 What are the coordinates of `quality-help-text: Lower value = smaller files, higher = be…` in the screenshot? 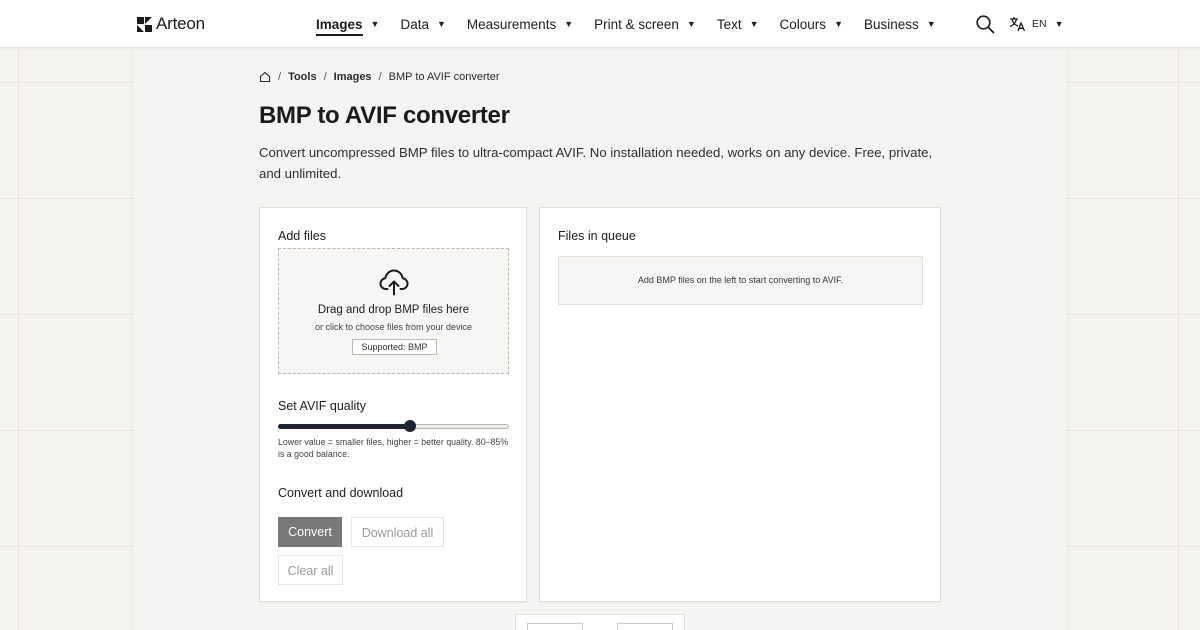 It's located at (393, 448).